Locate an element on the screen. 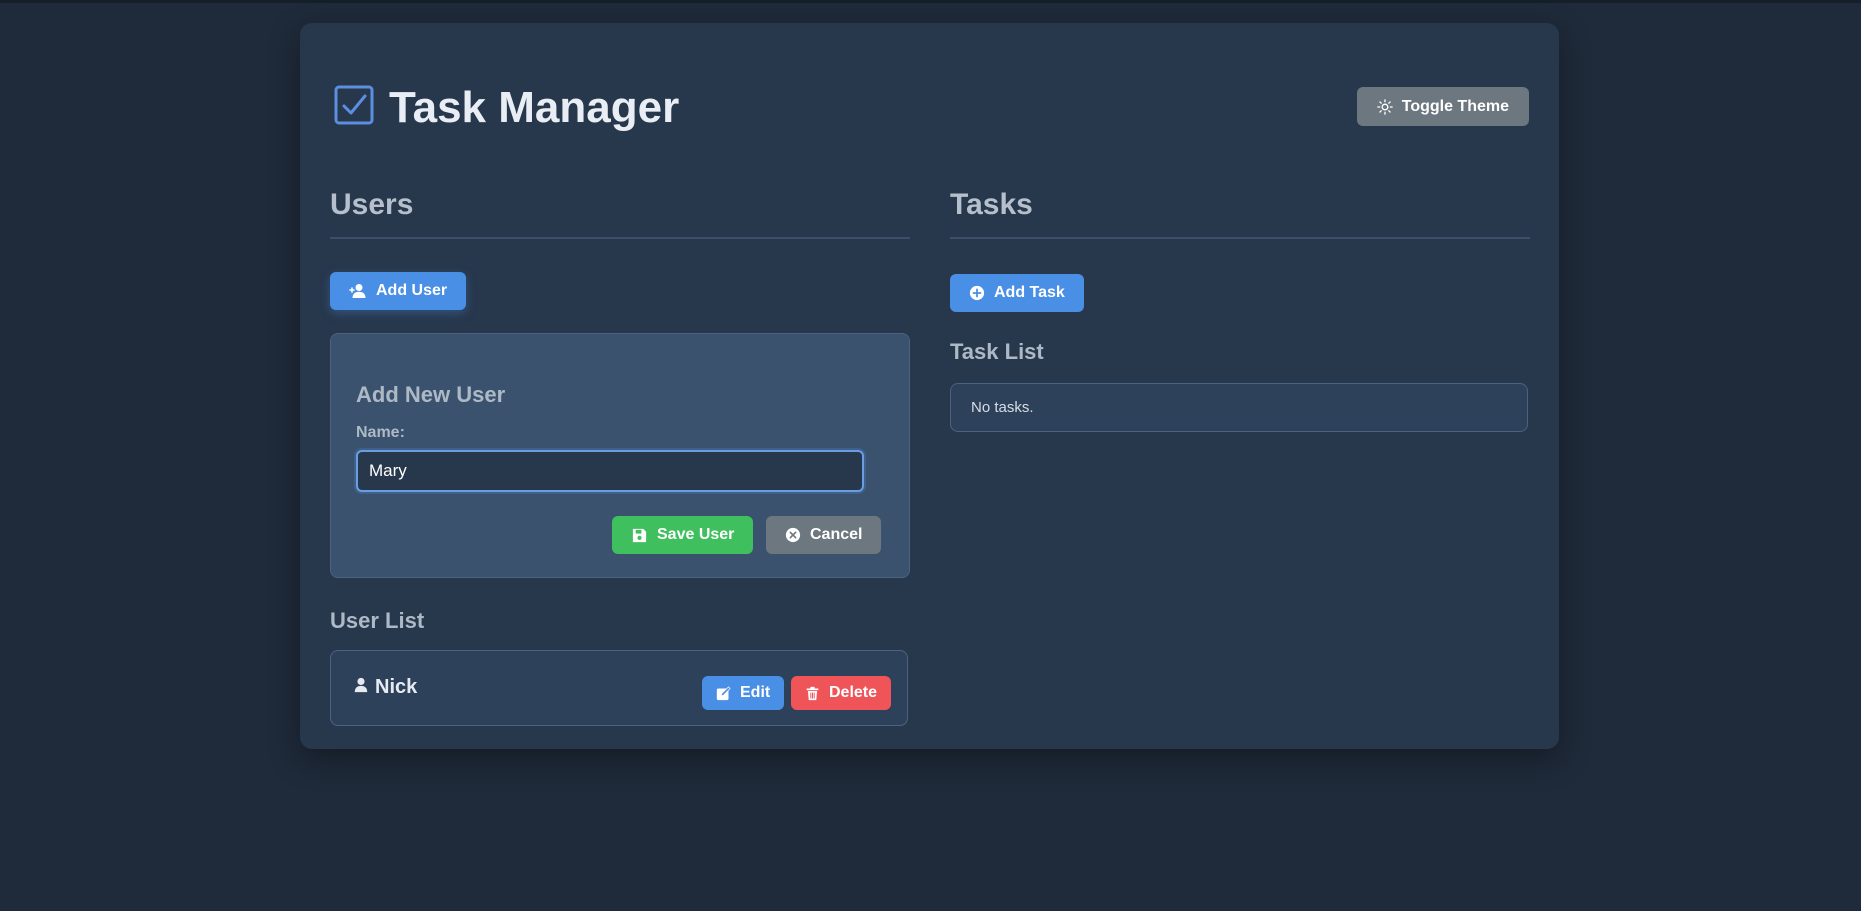 The image size is (1861, 911). add-user-label: Add User is located at coordinates (412, 290).